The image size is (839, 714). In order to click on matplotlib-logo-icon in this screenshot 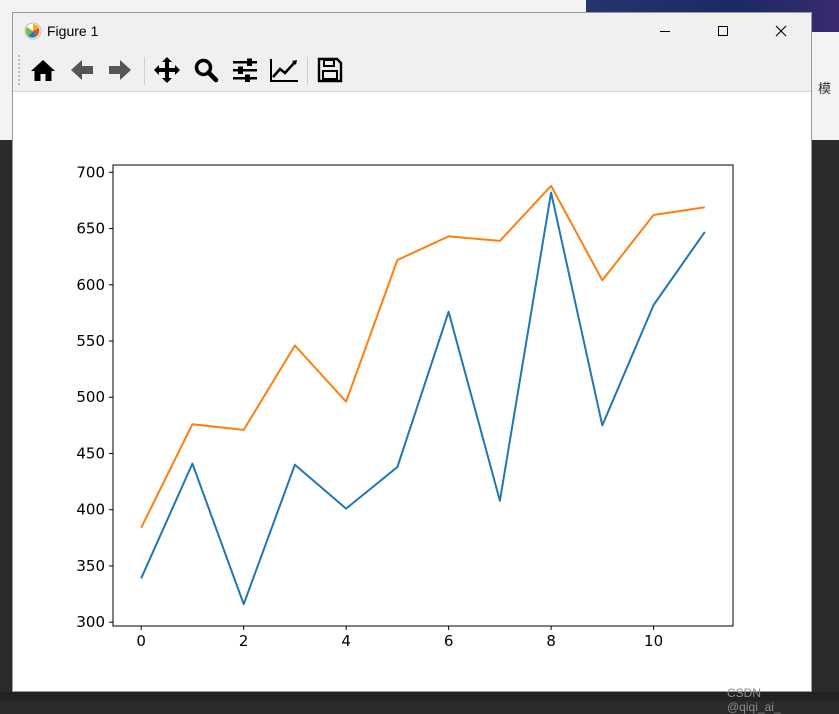, I will do `click(33, 31)`.